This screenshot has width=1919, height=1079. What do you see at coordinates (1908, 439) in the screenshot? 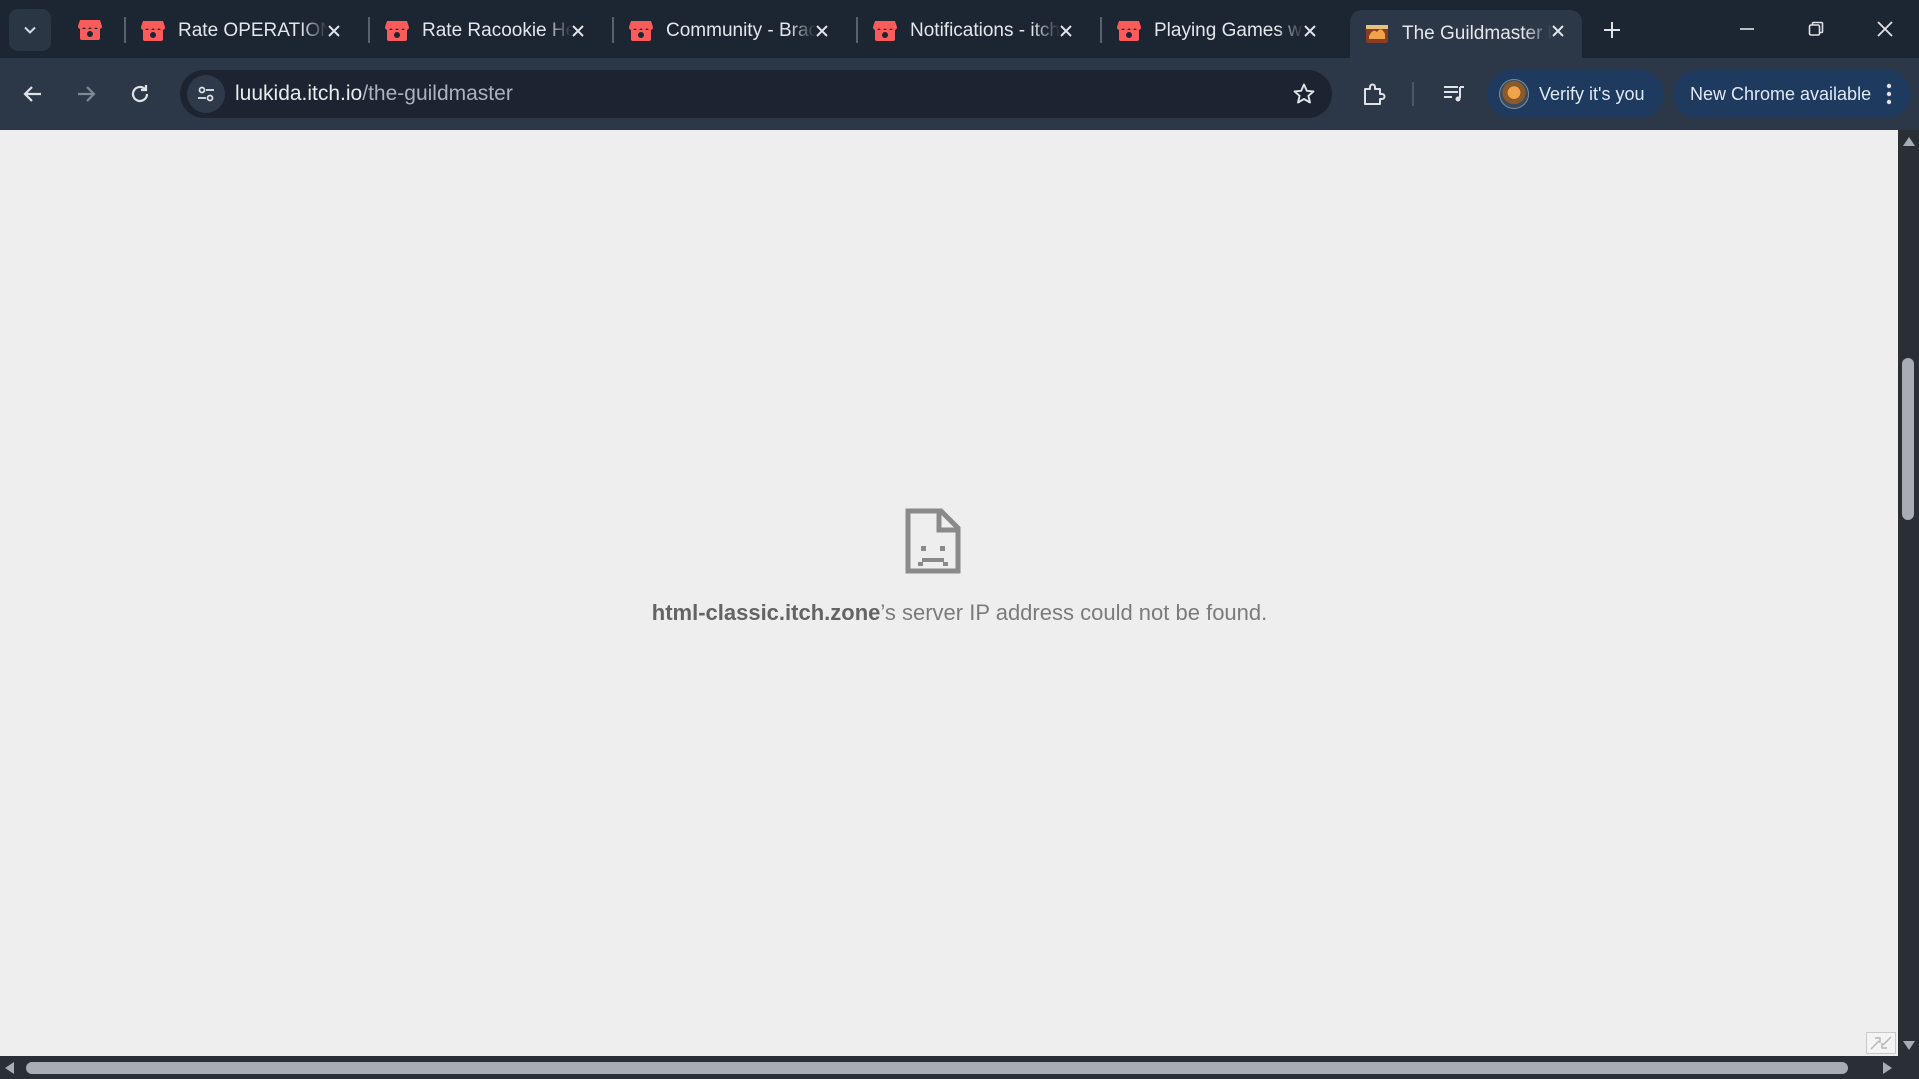
I see `vertical-scroll-thumb` at bounding box center [1908, 439].